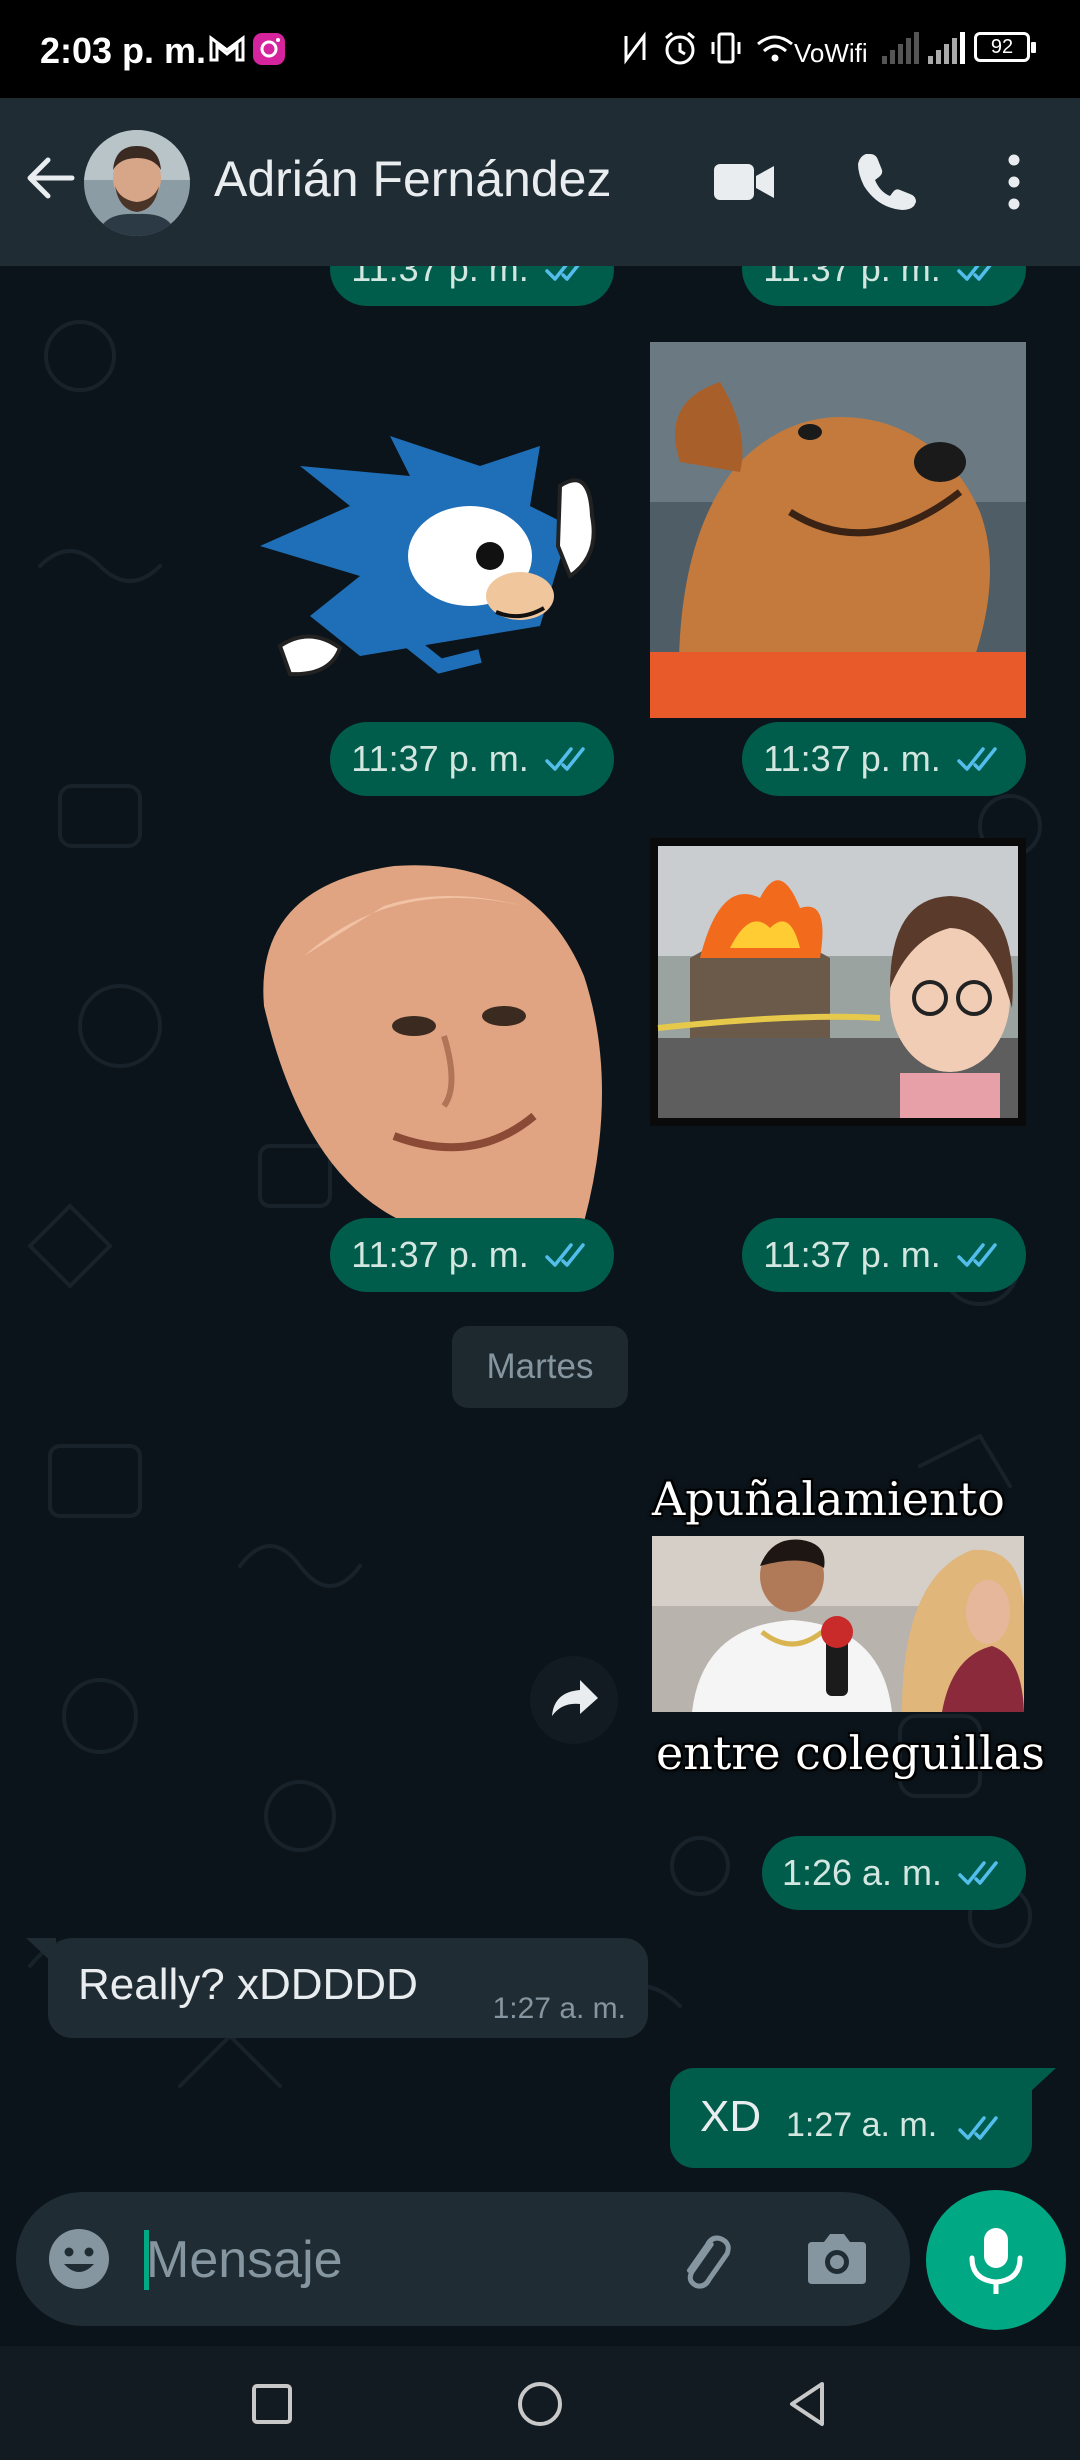 The width and height of the screenshot is (1080, 2460). What do you see at coordinates (1002, 47) in the screenshot?
I see `battery-level: 92` at bounding box center [1002, 47].